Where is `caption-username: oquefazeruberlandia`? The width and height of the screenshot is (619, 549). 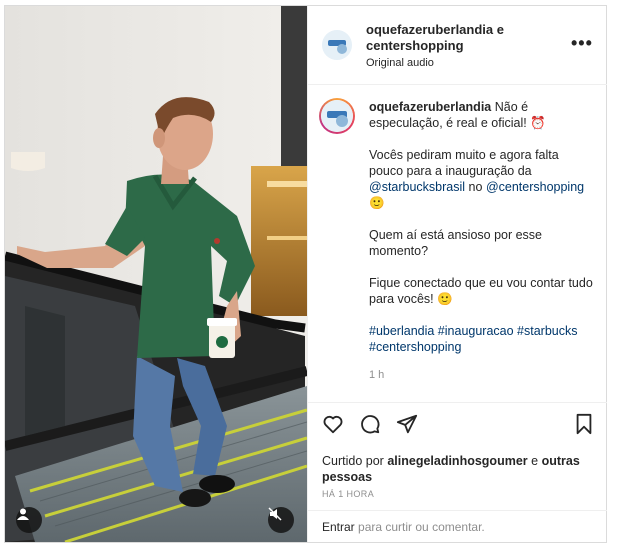 caption-username: oquefazeruberlandia is located at coordinates (430, 107).